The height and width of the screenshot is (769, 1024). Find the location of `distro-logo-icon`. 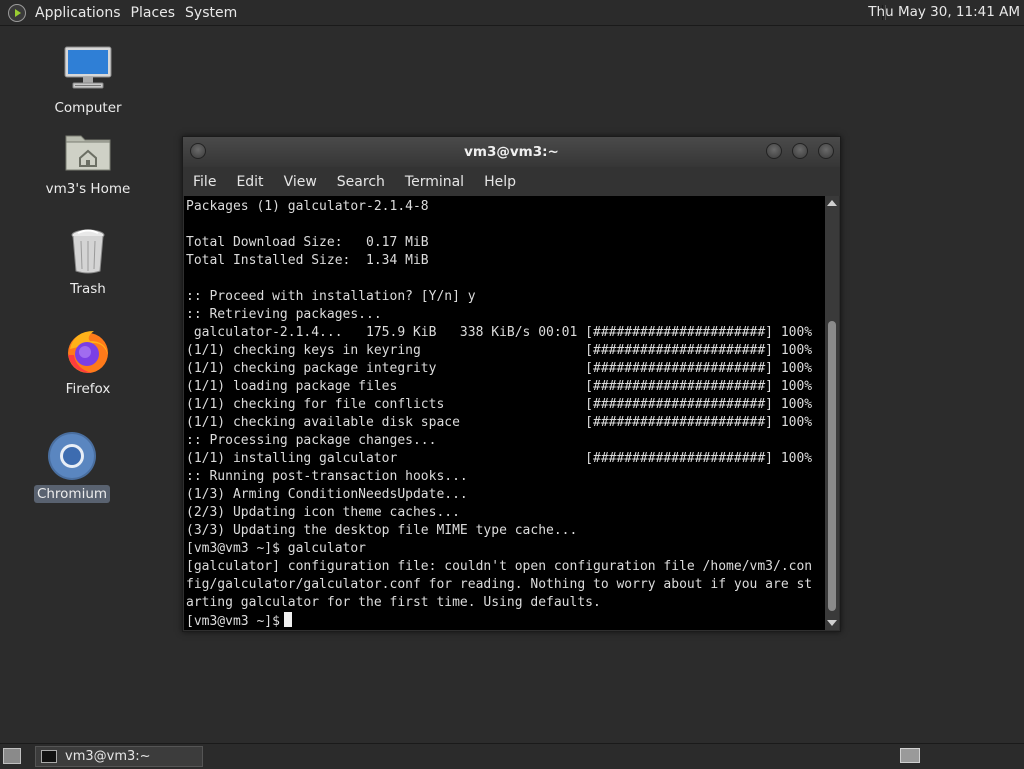

distro-logo-icon is located at coordinates (17, 12).